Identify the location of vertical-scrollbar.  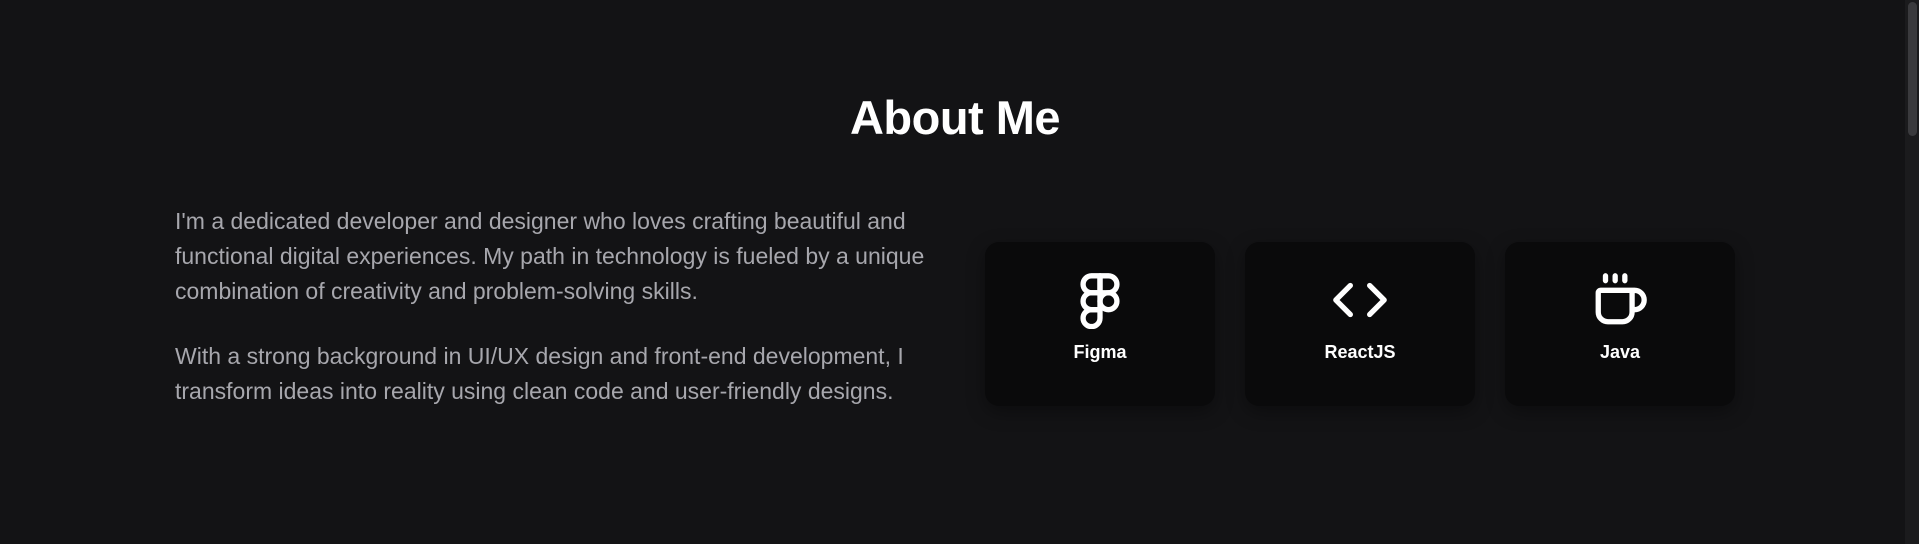
(1912, 272).